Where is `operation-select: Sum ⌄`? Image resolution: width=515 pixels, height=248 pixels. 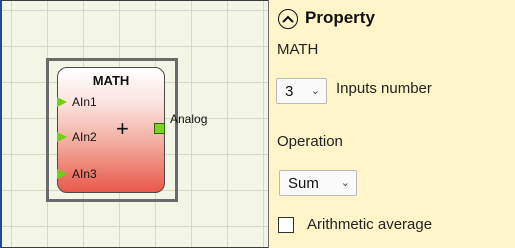 operation-select: Sum ⌄ is located at coordinates (318, 183).